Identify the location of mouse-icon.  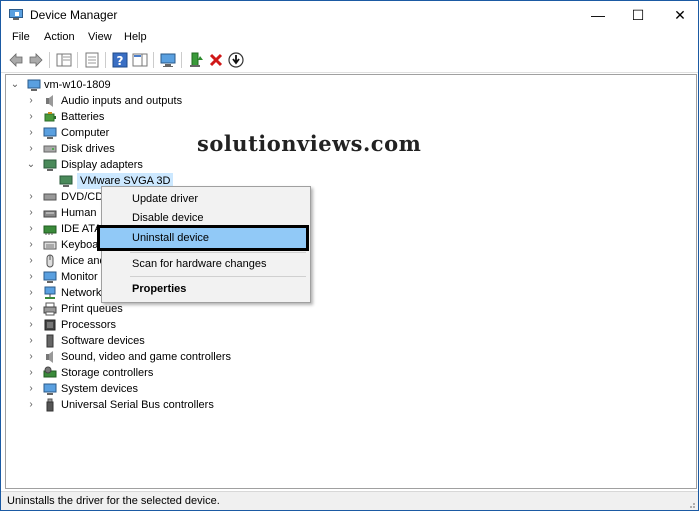
(50, 261).